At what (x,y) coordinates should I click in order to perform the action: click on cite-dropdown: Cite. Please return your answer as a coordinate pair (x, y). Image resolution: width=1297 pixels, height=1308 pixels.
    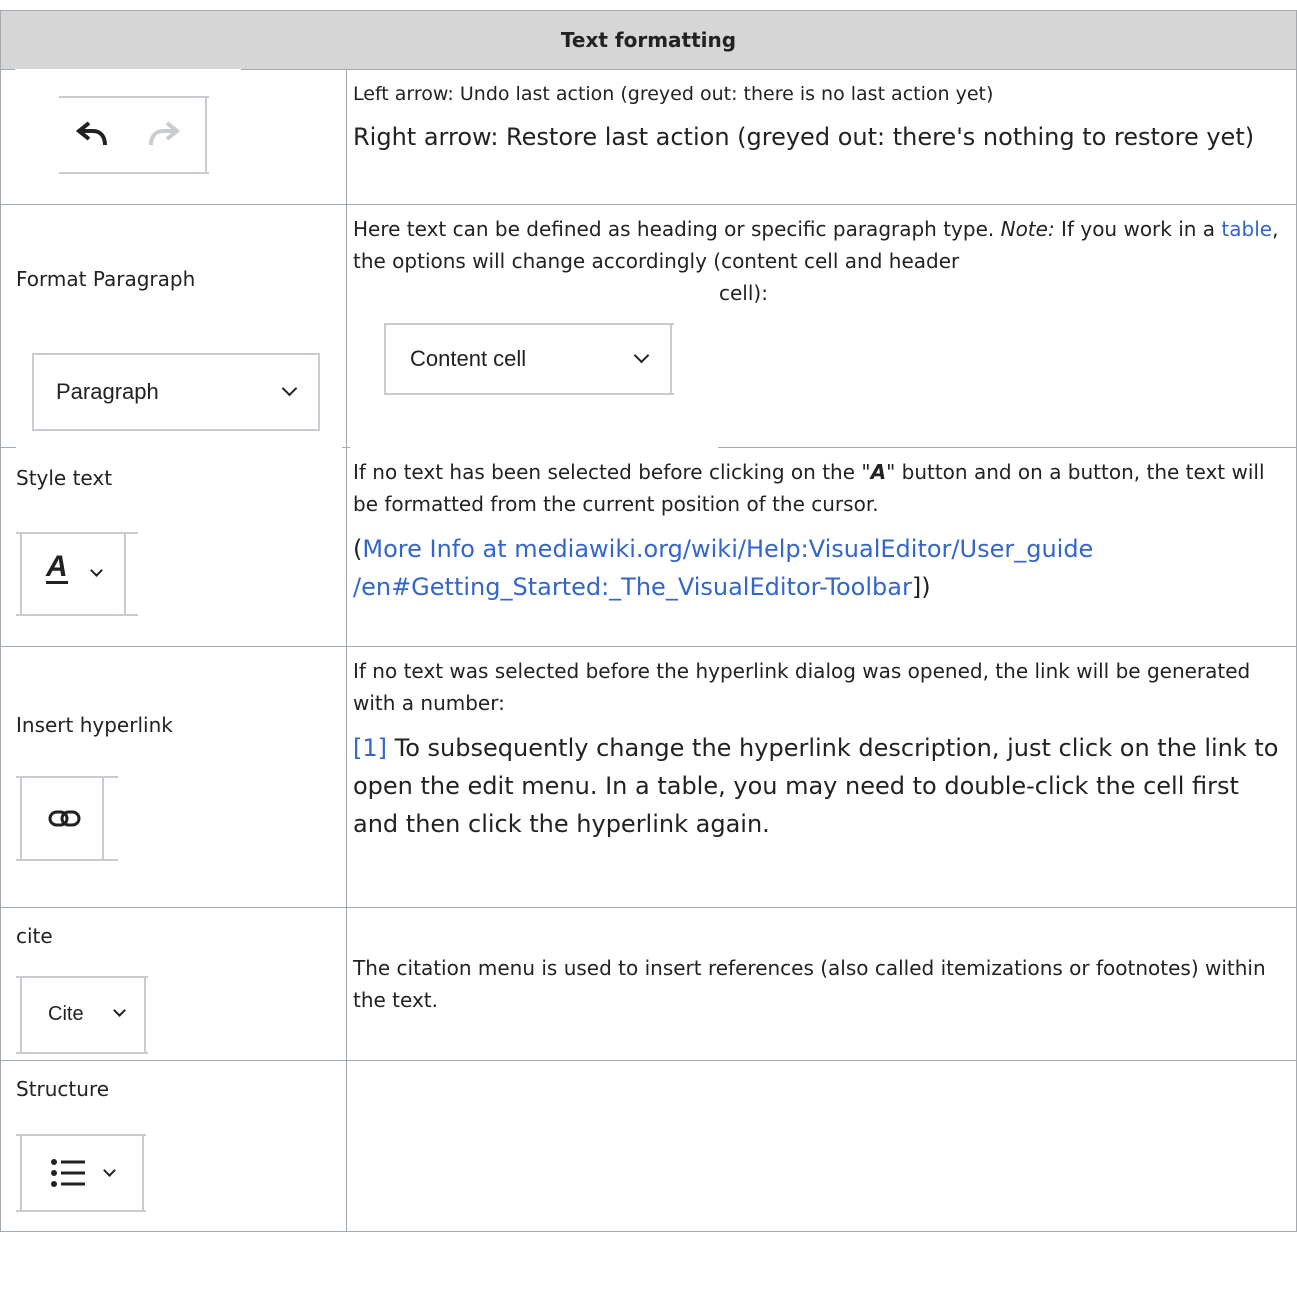
    Looking at the image, I should click on (66, 1014).